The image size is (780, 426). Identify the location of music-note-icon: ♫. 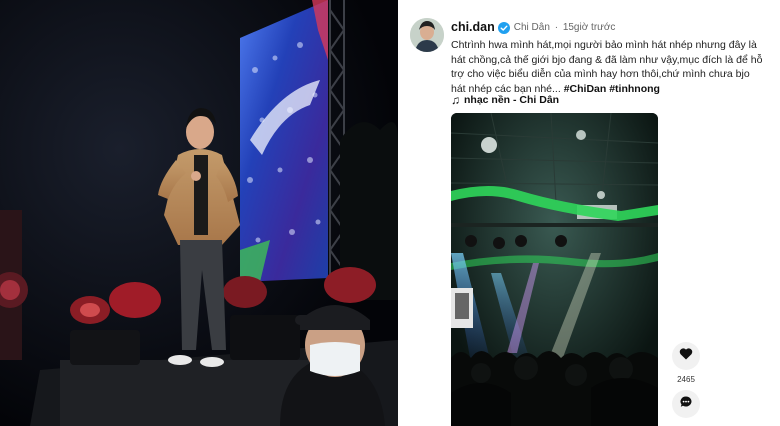
(455, 100).